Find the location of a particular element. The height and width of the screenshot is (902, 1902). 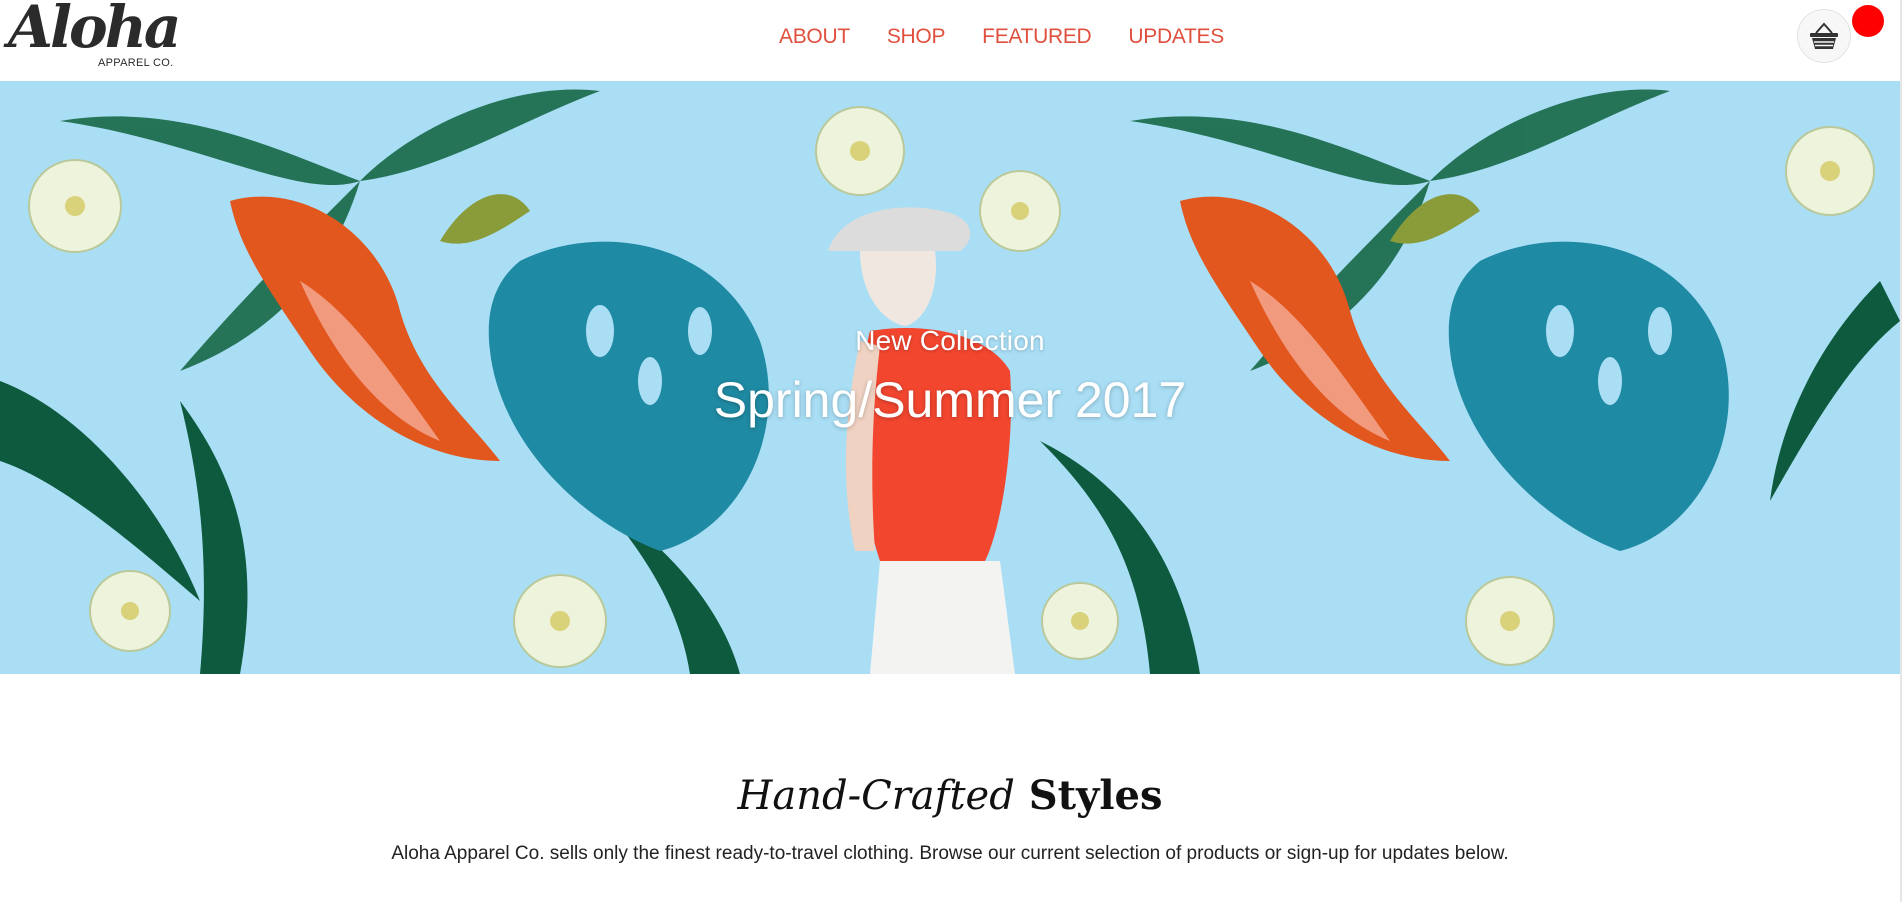

logo-wordmark: Aloha is located at coordinates (94, 30).